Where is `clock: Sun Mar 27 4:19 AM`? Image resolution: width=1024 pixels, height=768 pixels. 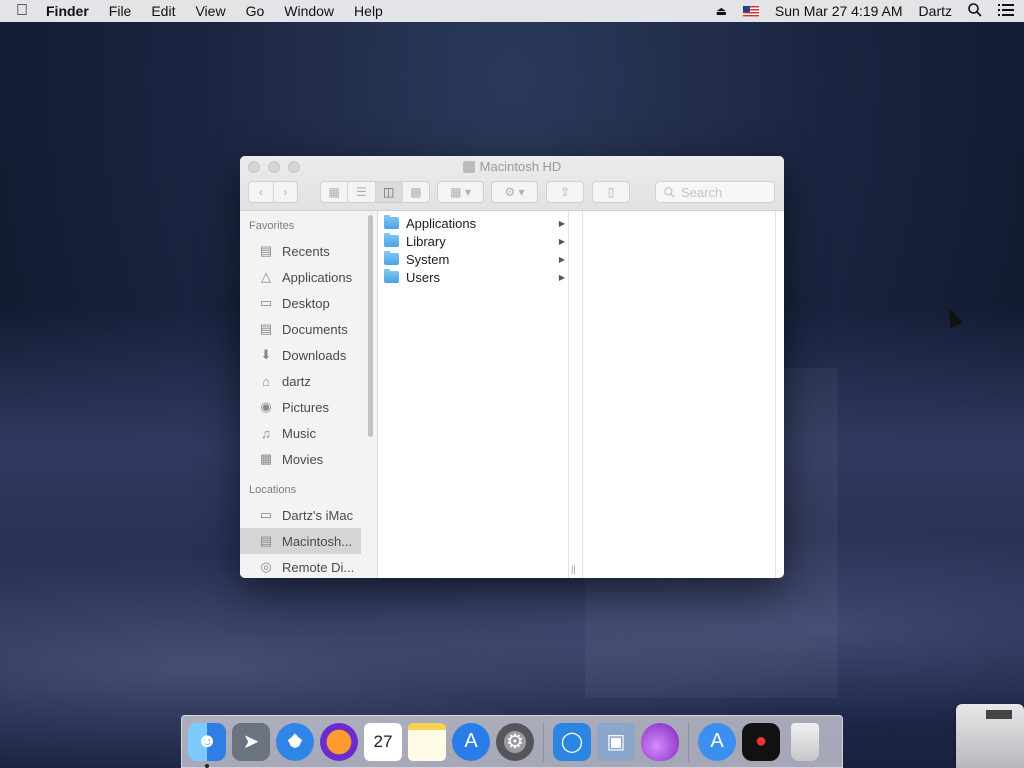
clock: Sun Mar 27 4:19 AM is located at coordinates (839, 11).